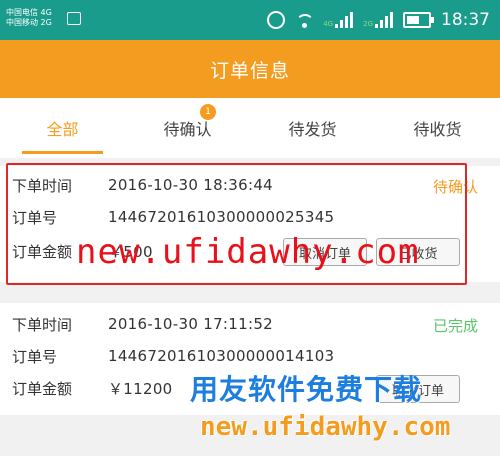 This screenshot has height=456, width=500. I want to click on order-time-row: 下单时间 2016-10-30 18:36:44, so click(142, 185).